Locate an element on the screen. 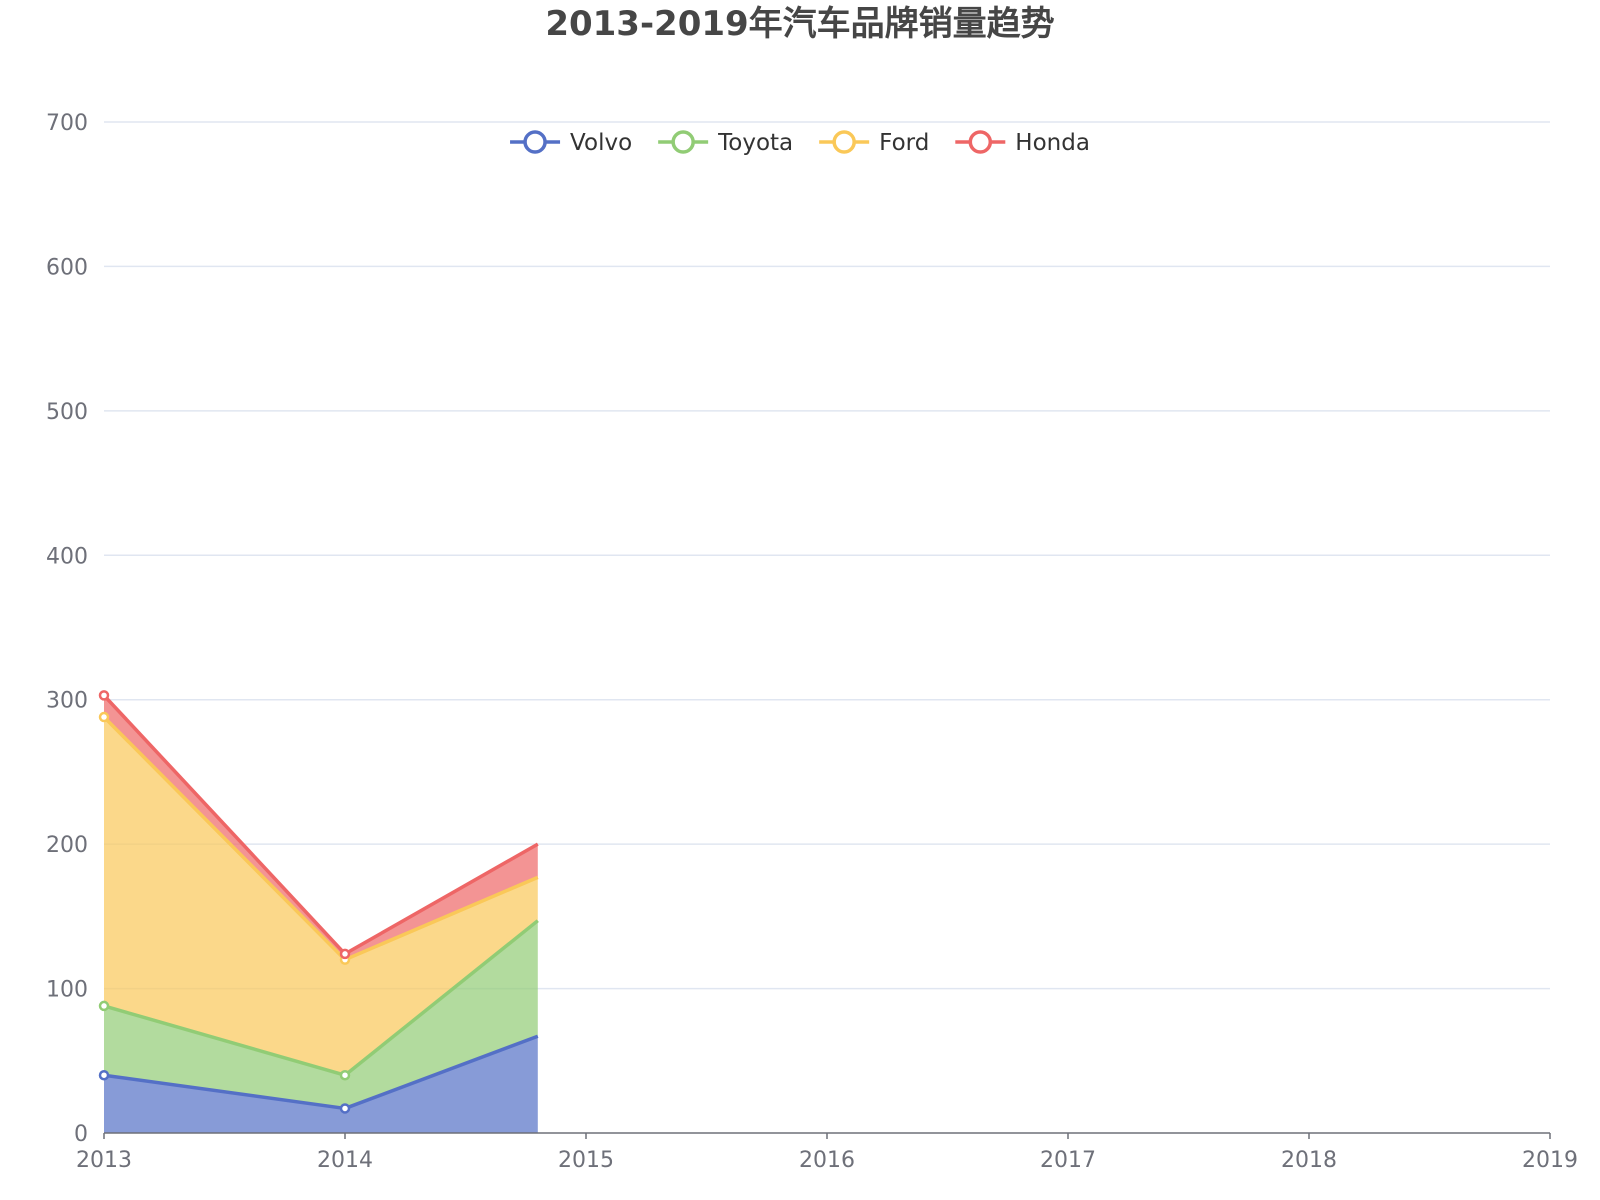 The image size is (1600, 1200). y-tick-label: 400 is located at coordinates (67, 556).